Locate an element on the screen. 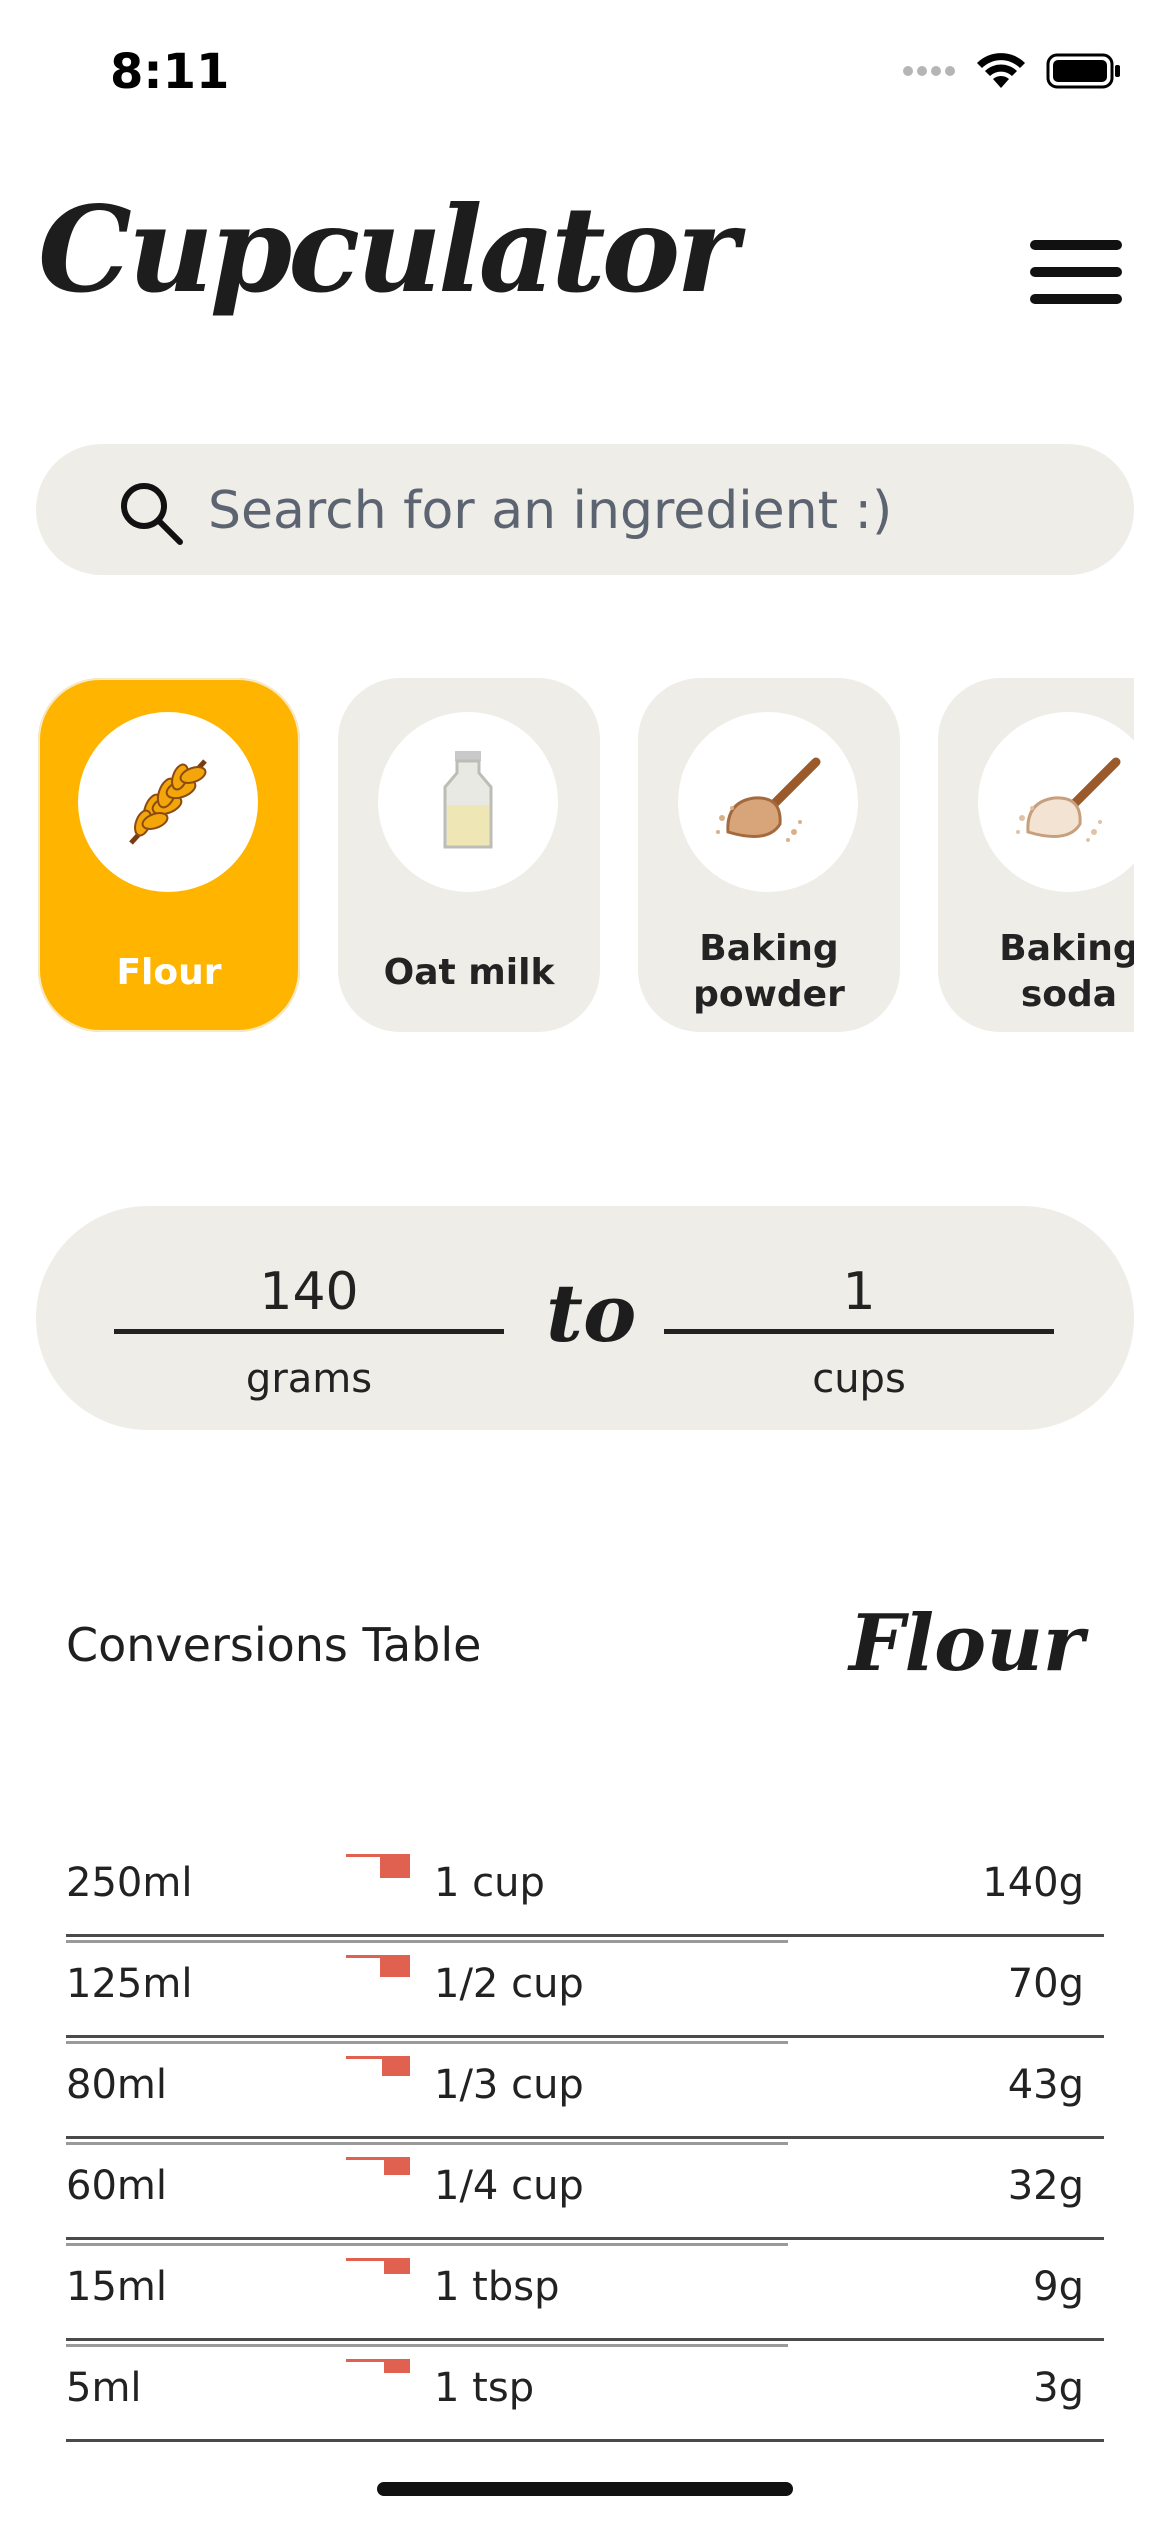  cell-measure: 1/4 cup is located at coordinates (509, 2186).